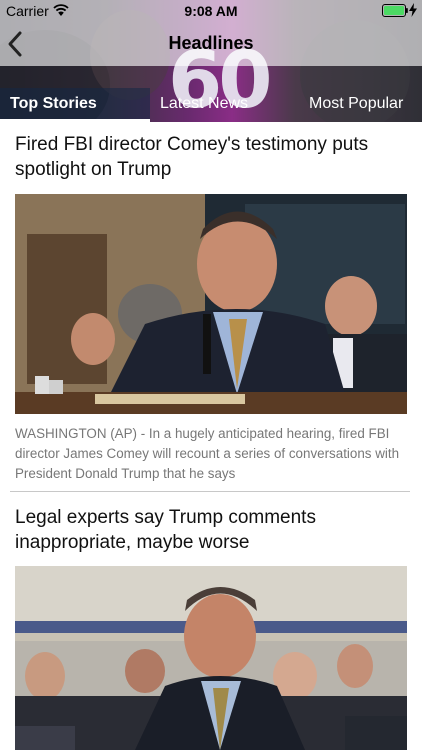  I want to click on tab-bar: Top Stories Latest News Most Popular, so click(211, 105).